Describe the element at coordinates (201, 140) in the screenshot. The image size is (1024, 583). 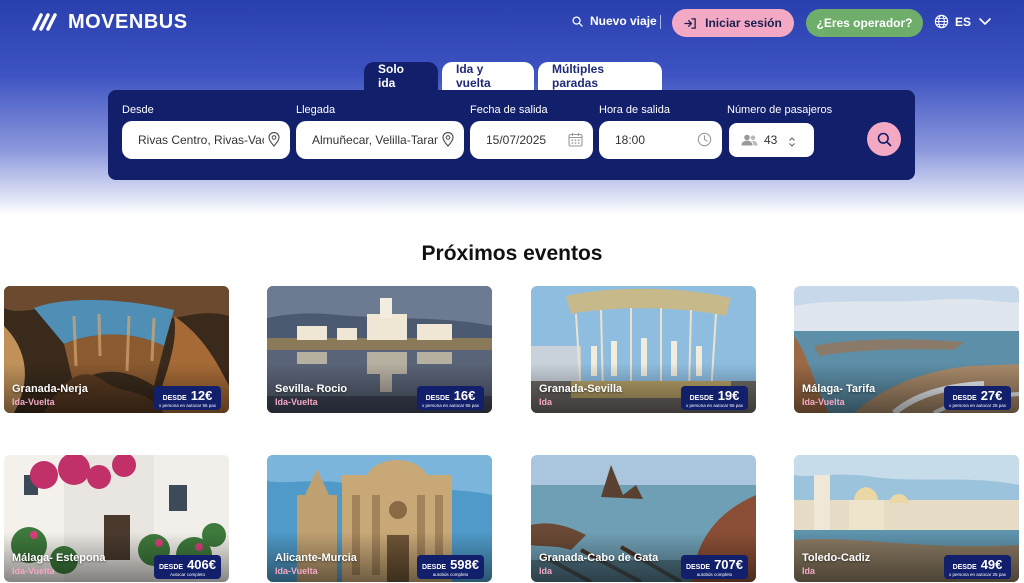
I see `from-value: Rivas Centro, Rivas-Vaciamadrid` at that location.